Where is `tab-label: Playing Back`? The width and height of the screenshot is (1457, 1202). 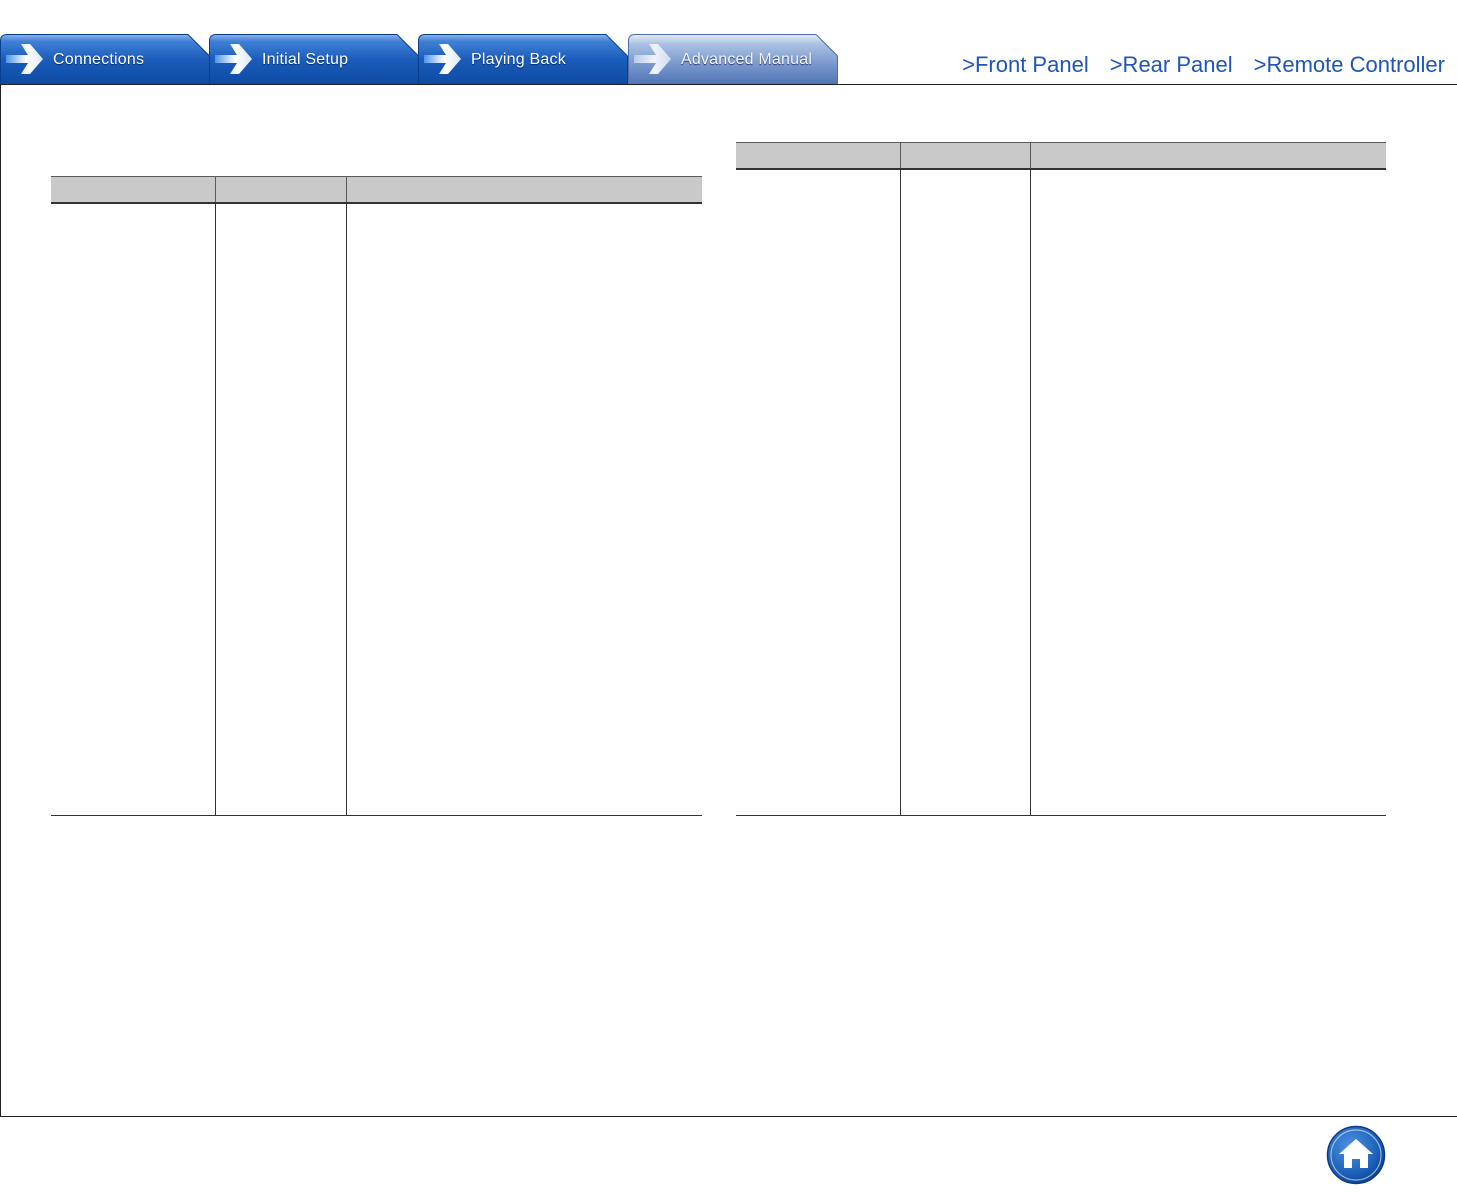
tab-label: Playing Back is located at coordinates (518, 59).